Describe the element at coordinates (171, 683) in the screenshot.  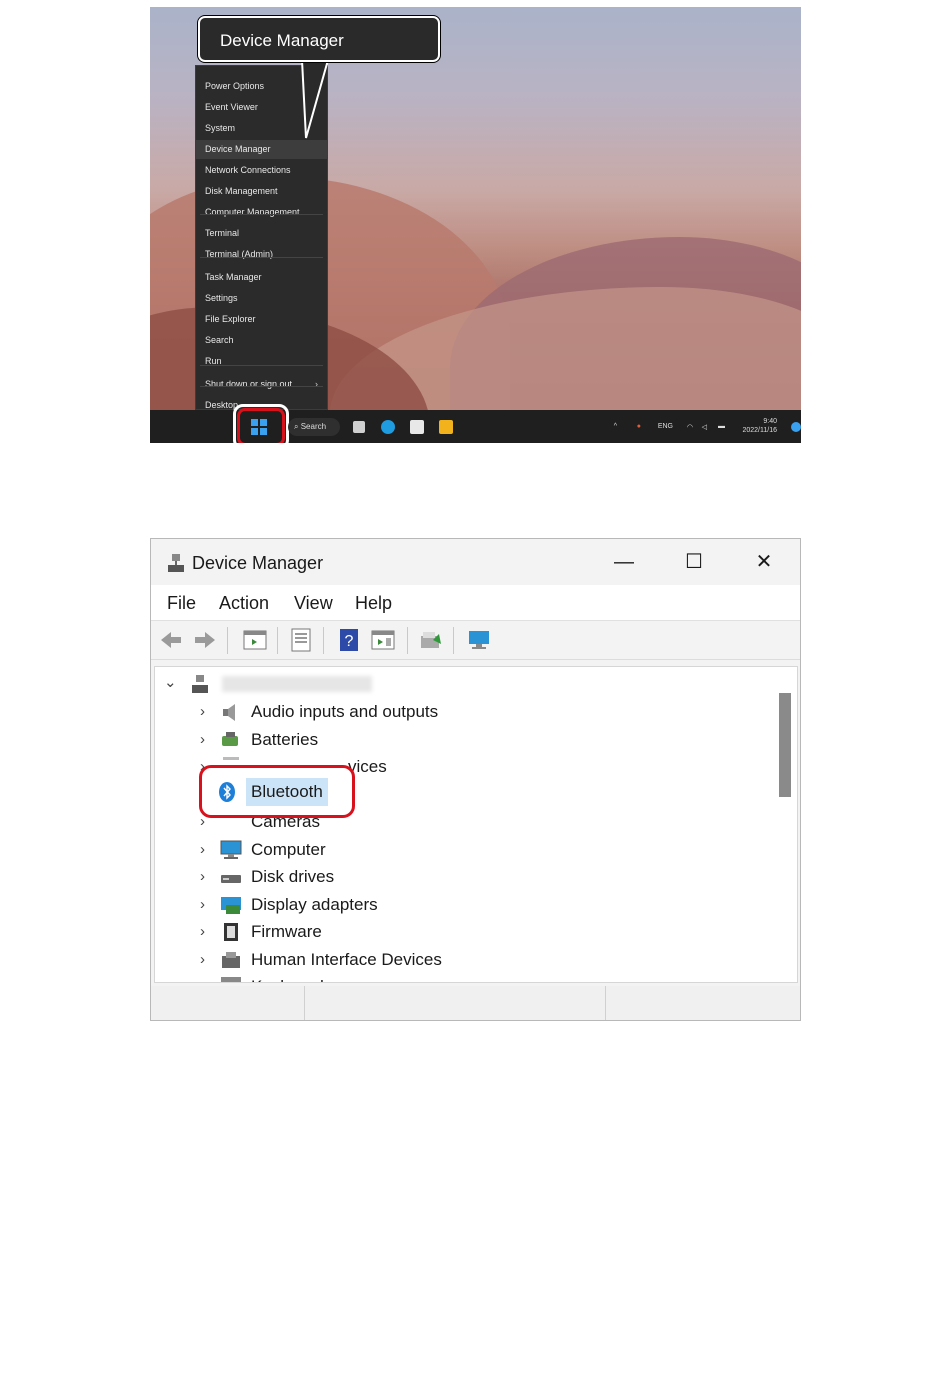
I see `collapse-chevron-icon: ⌄` at that location.